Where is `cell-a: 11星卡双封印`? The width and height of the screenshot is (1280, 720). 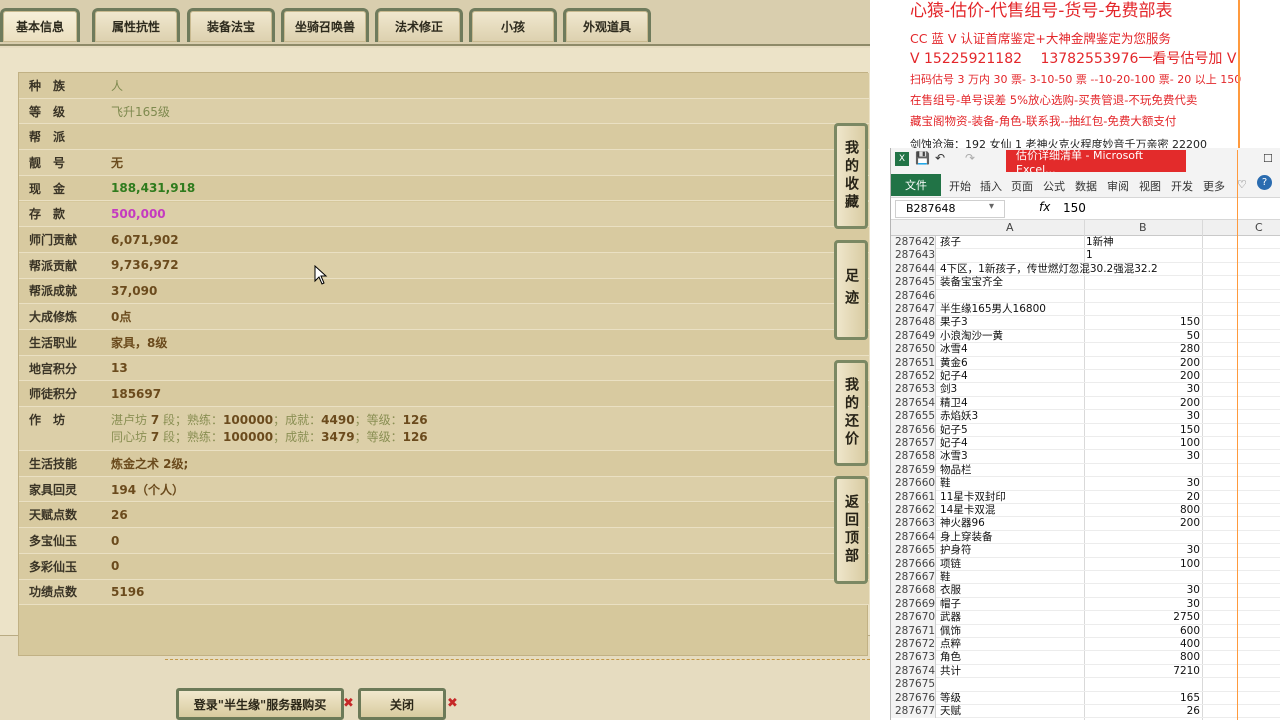
cell-a: 11星卡双封印 is located at coordinates (1012, 497).